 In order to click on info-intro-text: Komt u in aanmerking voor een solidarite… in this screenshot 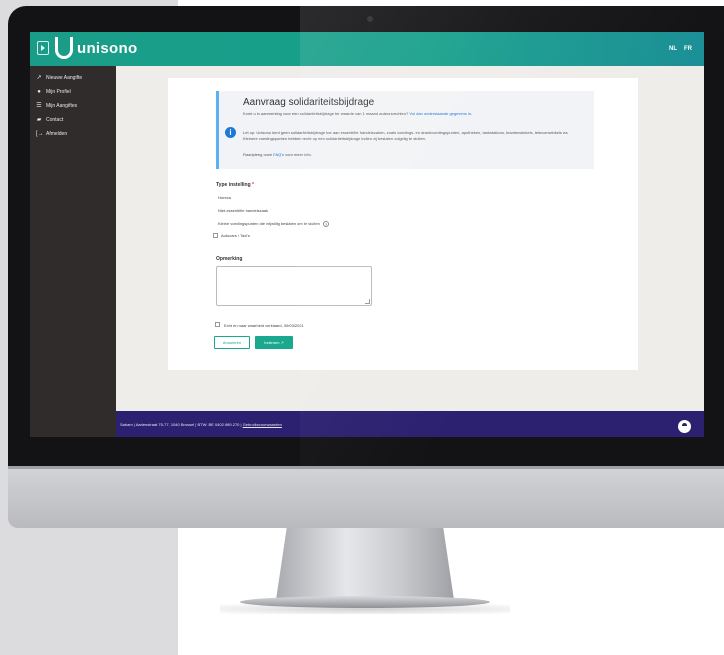, I will do `click(326, 113)`.